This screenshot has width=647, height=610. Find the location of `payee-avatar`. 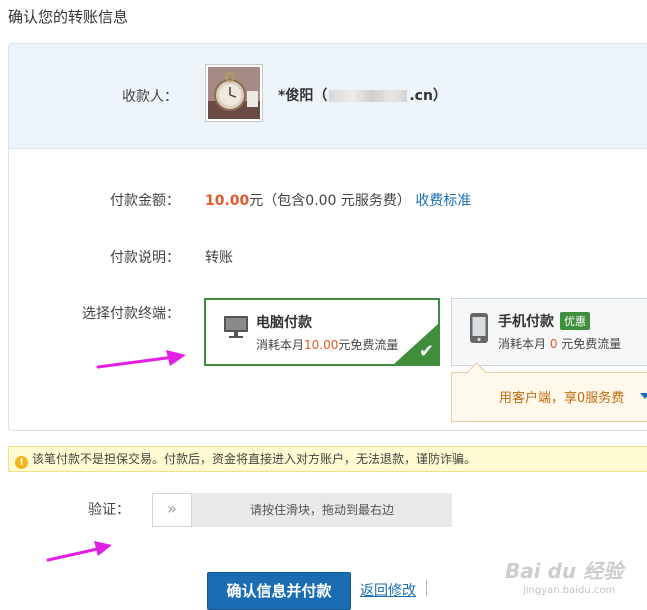

payee-avatar is located at coordinates (234, 93).